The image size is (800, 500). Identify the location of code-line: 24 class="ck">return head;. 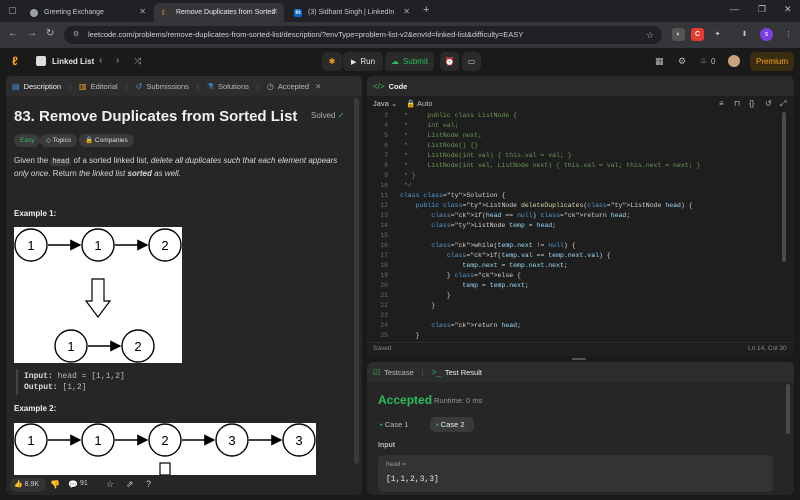
(575, 326).